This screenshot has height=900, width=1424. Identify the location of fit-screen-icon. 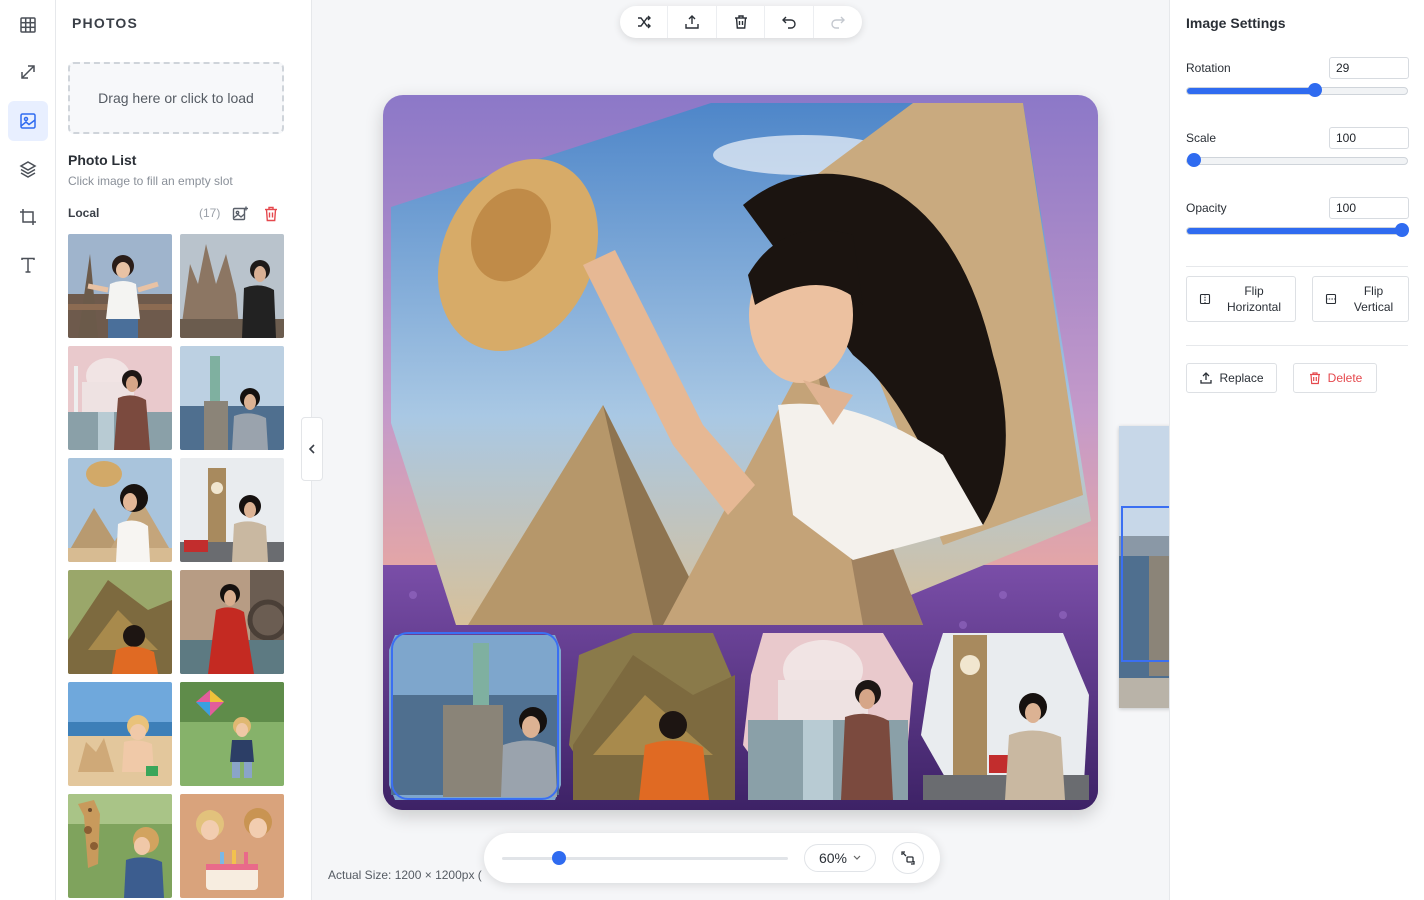
(908, 858).